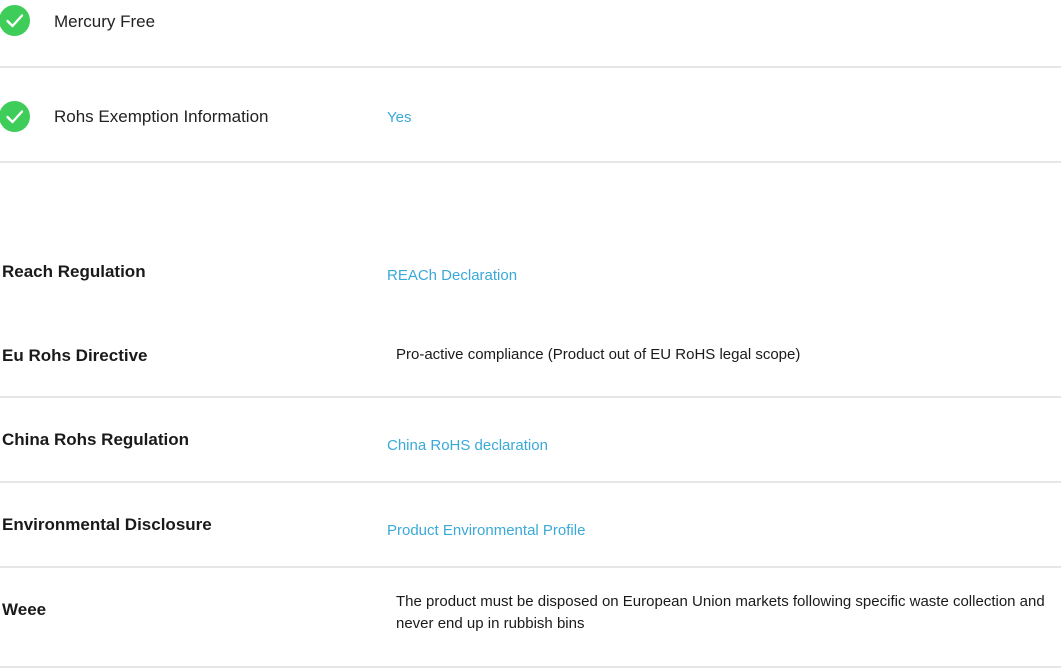  I want to click on reach-declaration-link: REACh Declaration, so click(452, 275).